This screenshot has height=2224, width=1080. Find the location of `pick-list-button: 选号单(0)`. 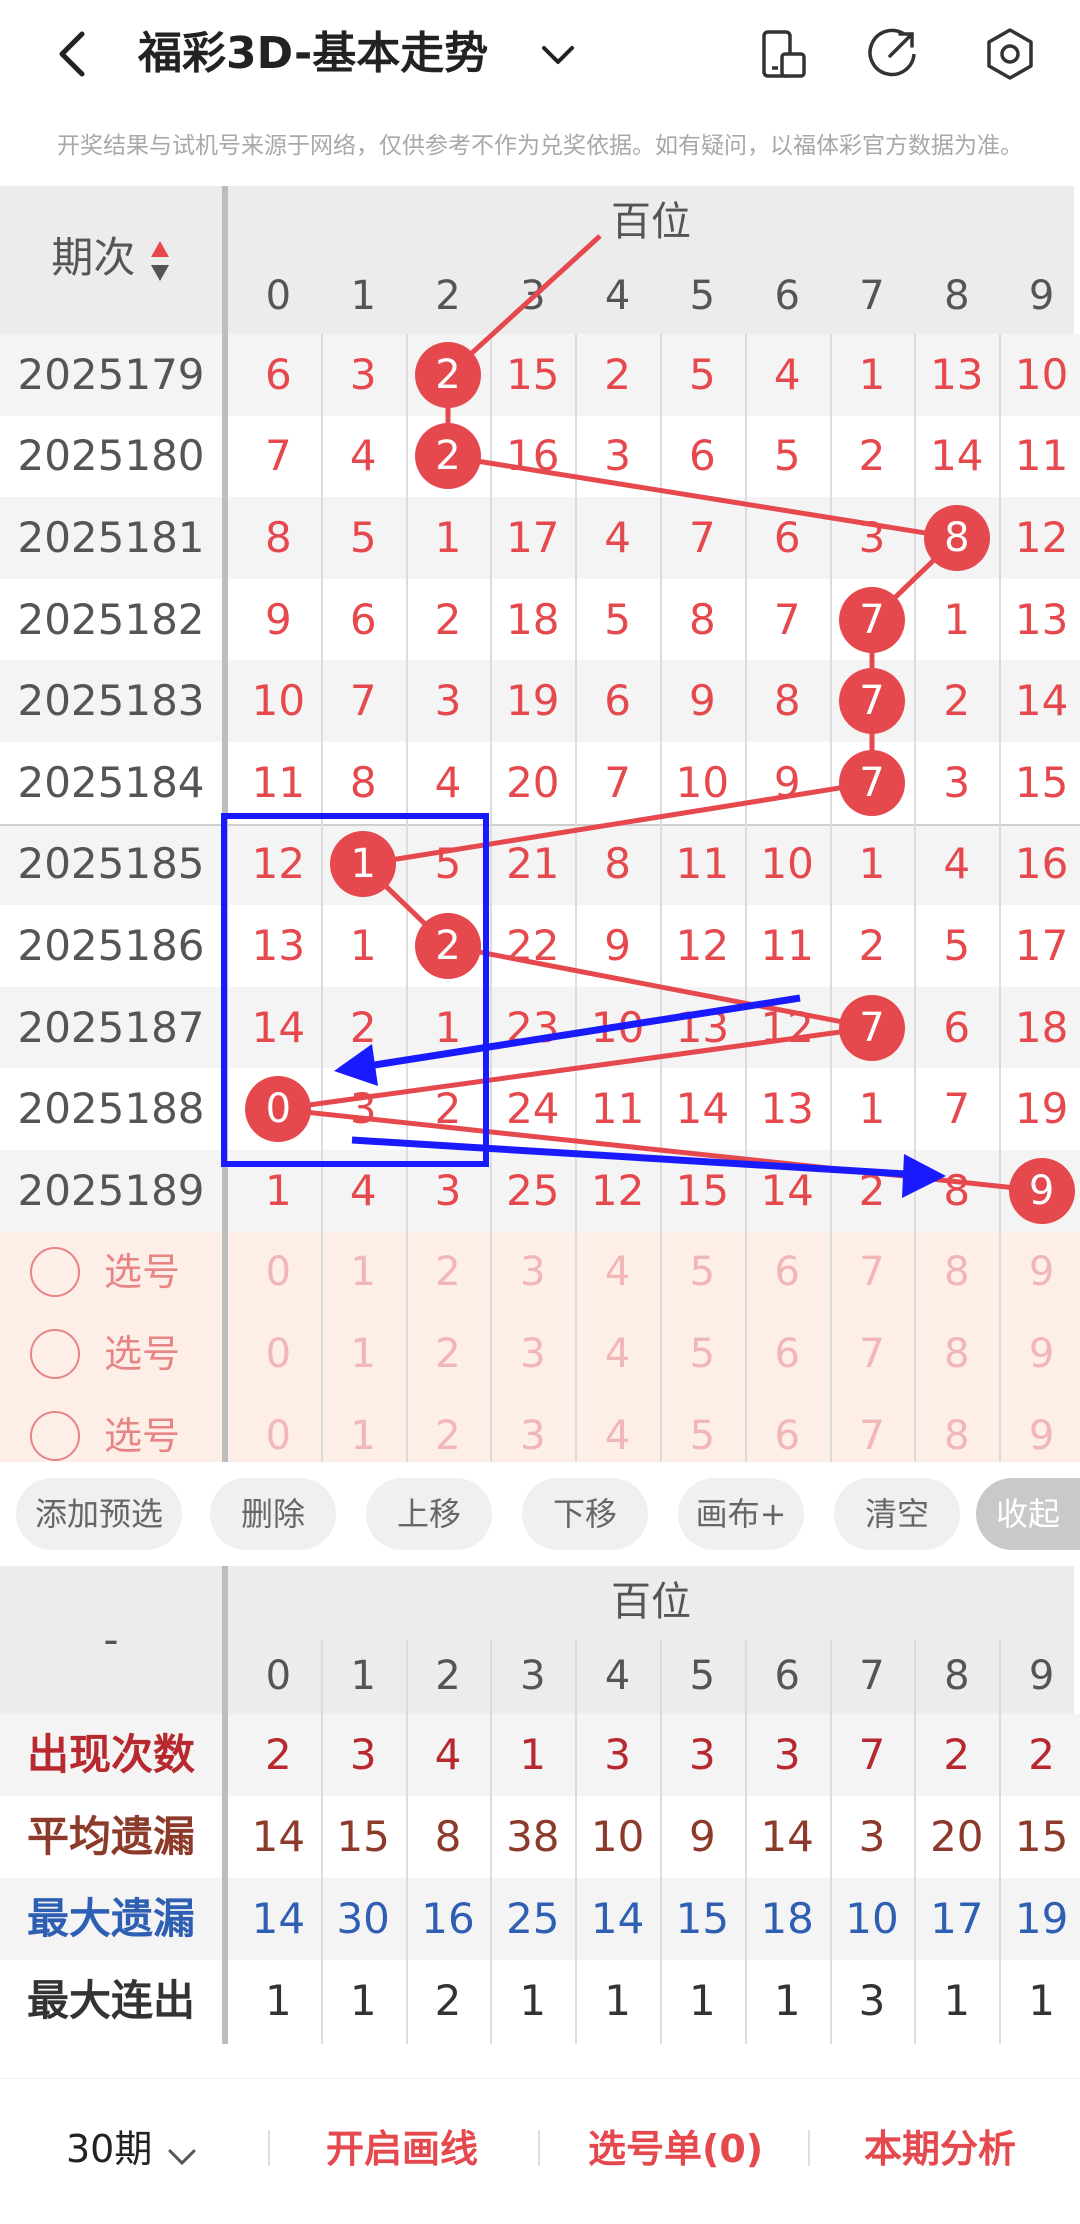

pick-list-button: 选号单(0) is located at coordinates (675, 2145).